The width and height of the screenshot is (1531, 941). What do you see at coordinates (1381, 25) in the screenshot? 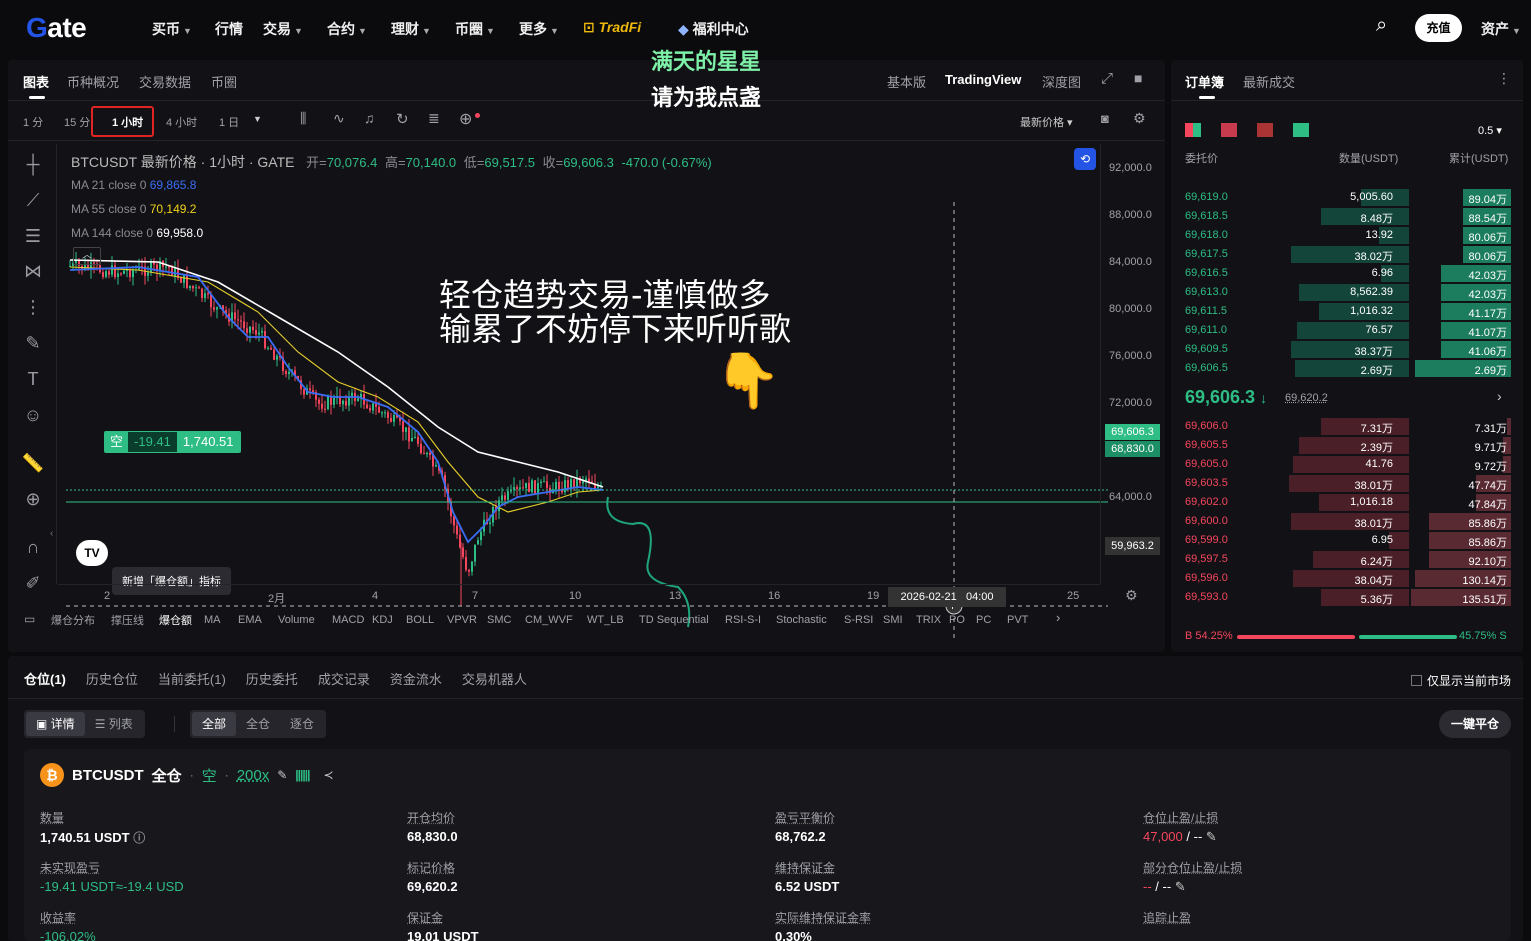
I see `search-icon: ⌕` at bounding box center [1381, 25].